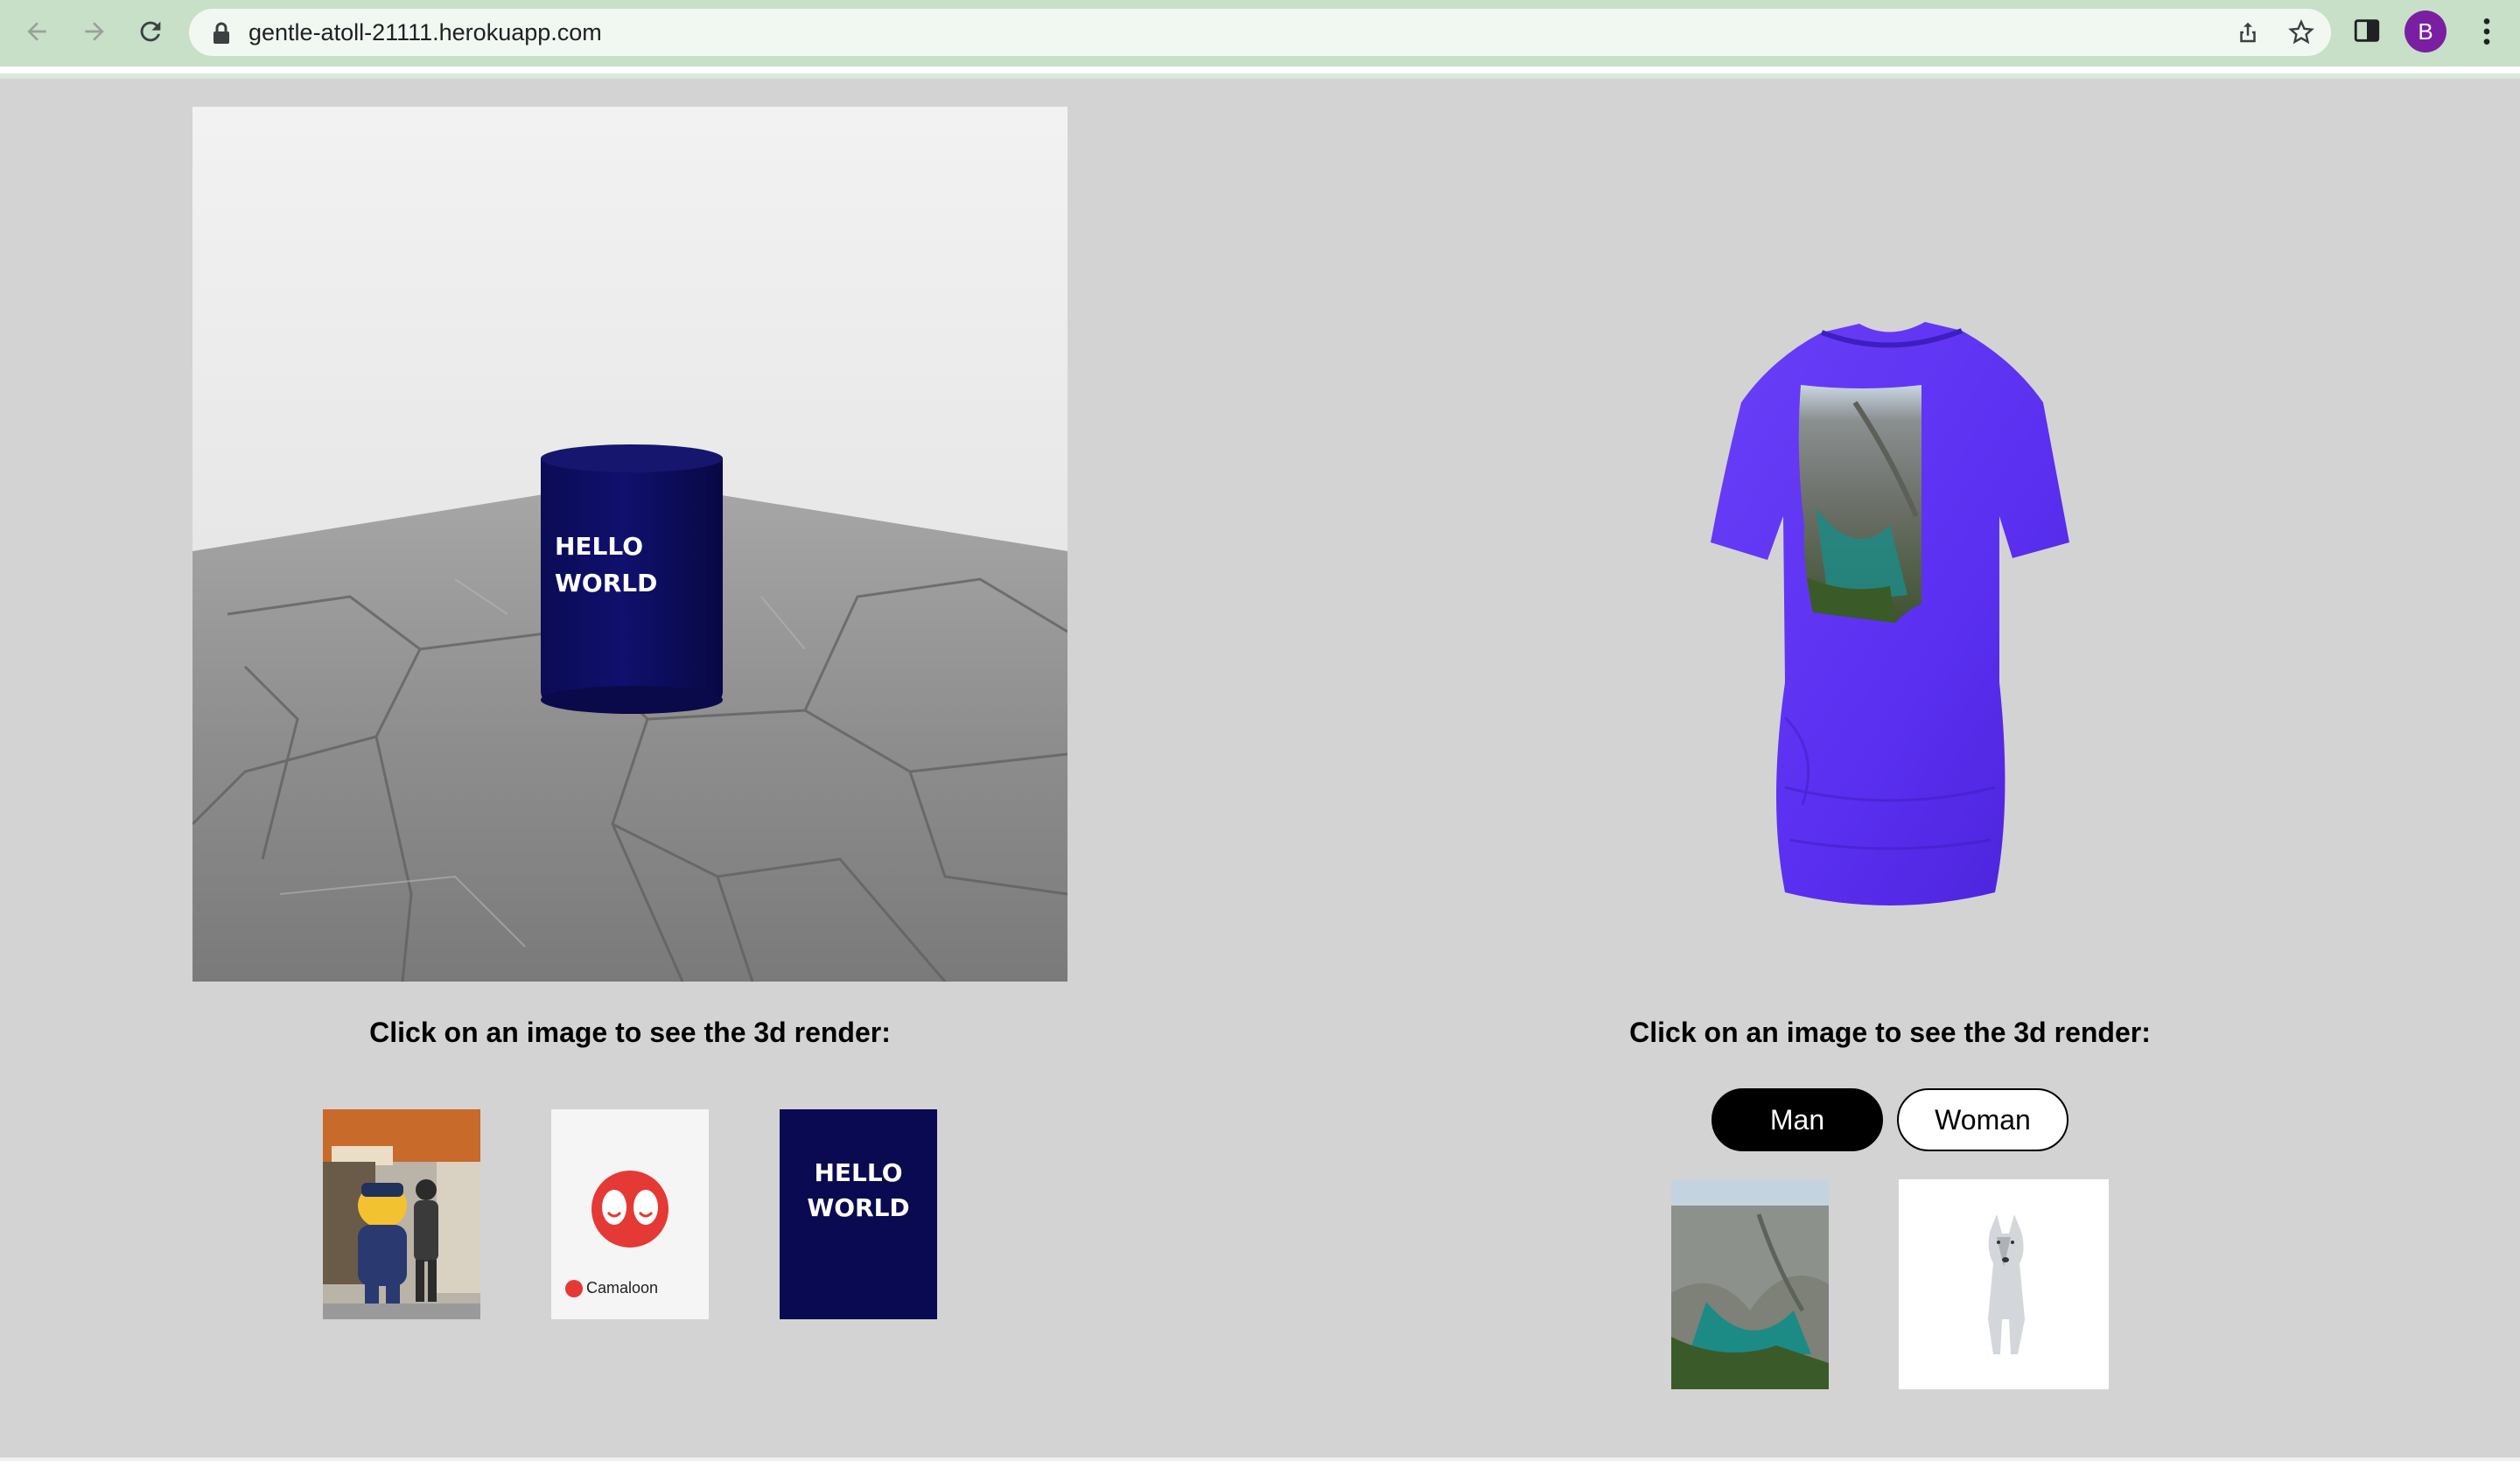 The height and width of the screenshot is (1461, 2520). What do you see at coordinates (221, 33) in the screenshot?
I see `lock-icon` at bounding box center [221, 33].